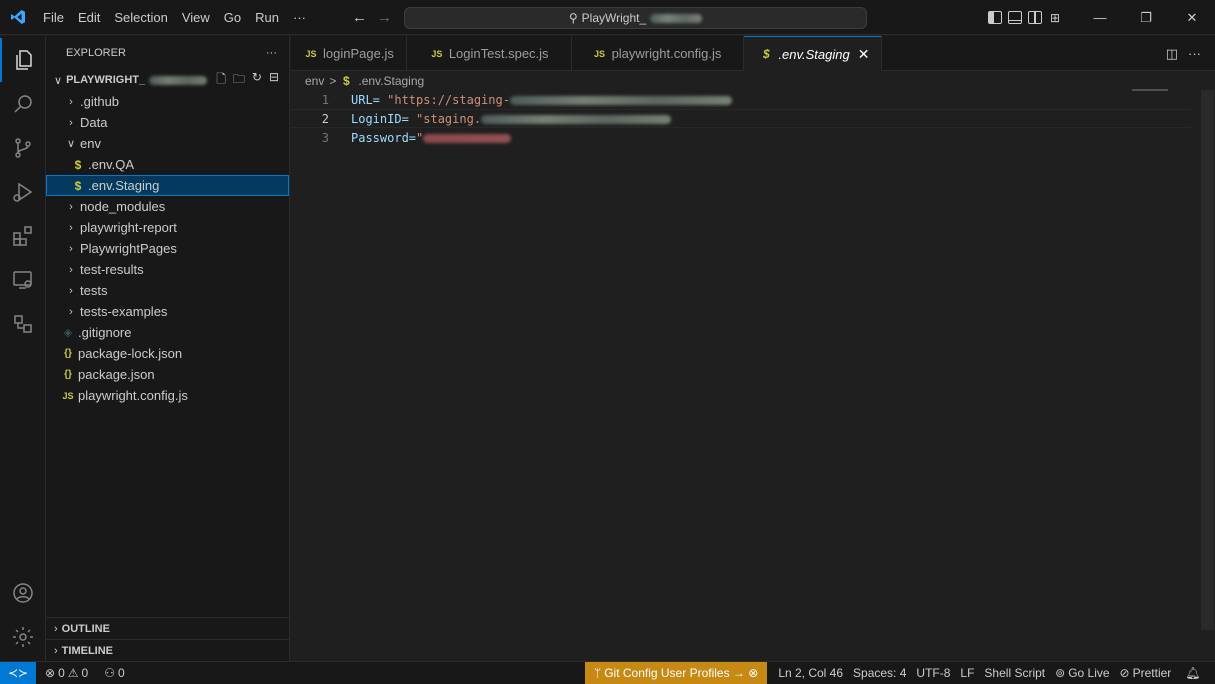 This screenshot has height=684, width=1215. What do you see at coordinates (23, 324) in the screenshot?
I see `testing-icon` at bounding box center [23, 324].